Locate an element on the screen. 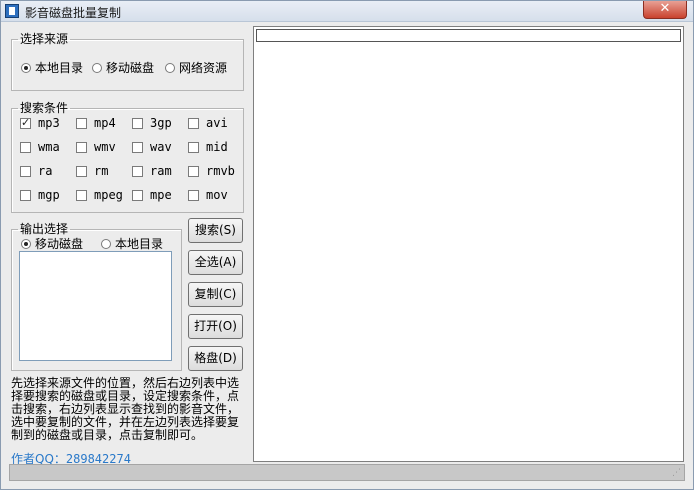 This screenshot has width=694, height=490. type-label: ra is located at coordinates (45, 171).